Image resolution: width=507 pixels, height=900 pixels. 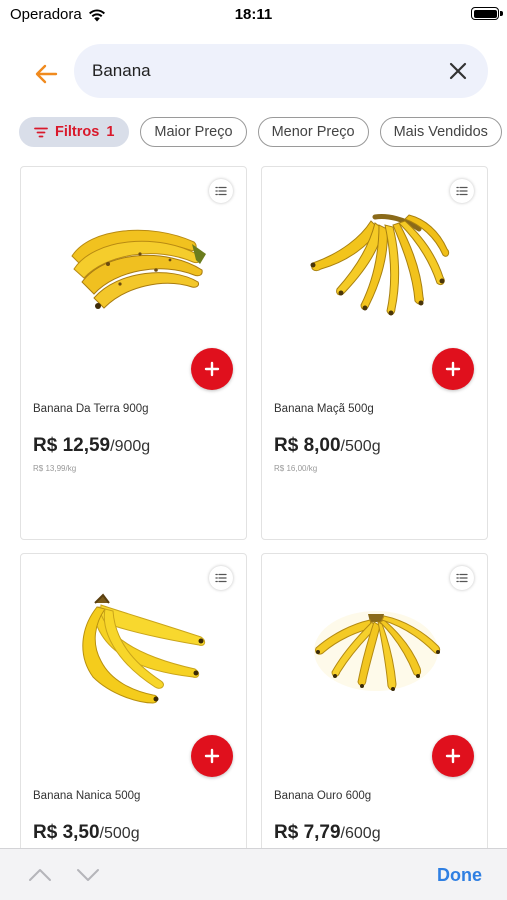 I want to click on price-unit: /600g, so click(x=360, y=833).